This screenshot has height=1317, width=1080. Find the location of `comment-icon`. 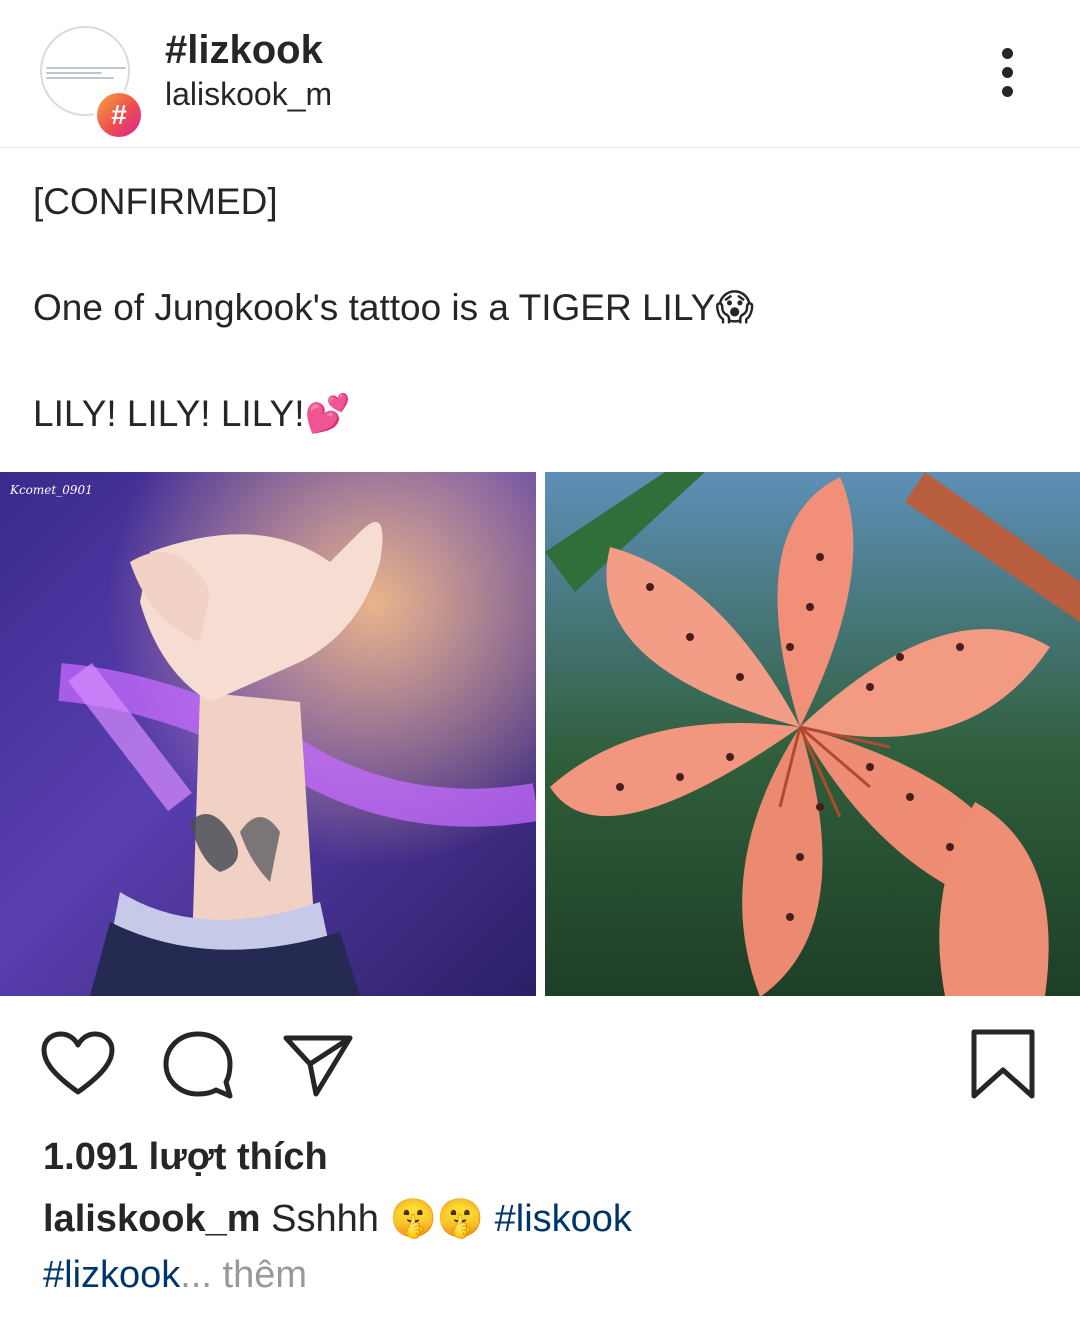

comment-icon is located at coordinates (198, 1067).